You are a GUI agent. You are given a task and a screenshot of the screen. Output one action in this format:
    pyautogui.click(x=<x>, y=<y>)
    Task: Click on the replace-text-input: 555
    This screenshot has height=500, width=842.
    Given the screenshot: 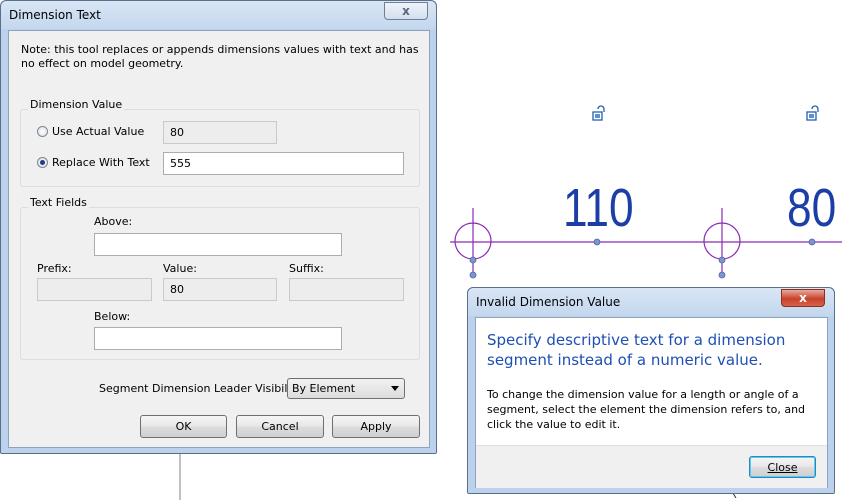 What is the action you would take?
    pyautogui.click(x=283, y=163)
    